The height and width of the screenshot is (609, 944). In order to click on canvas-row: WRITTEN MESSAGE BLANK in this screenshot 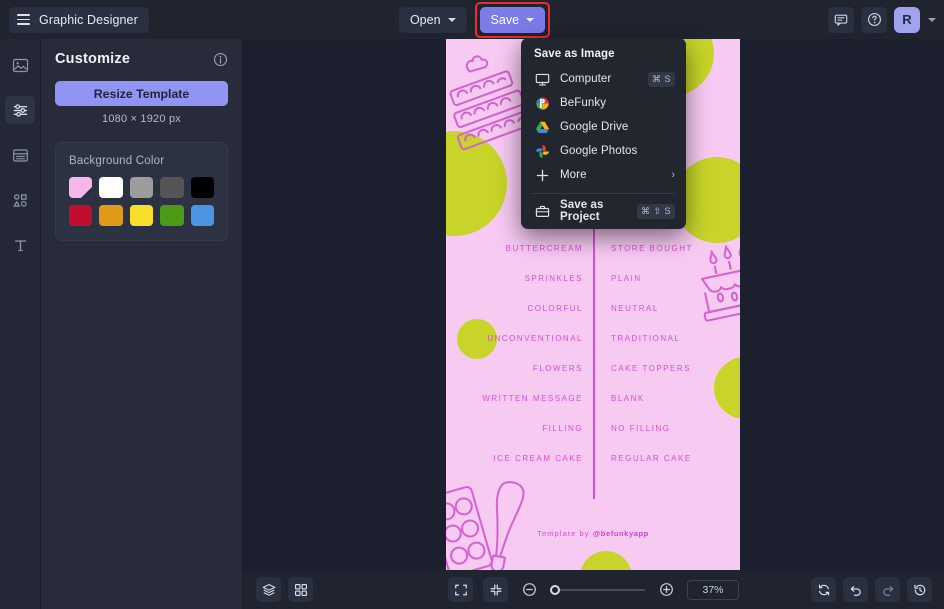, I will do `click(593, 408)`.